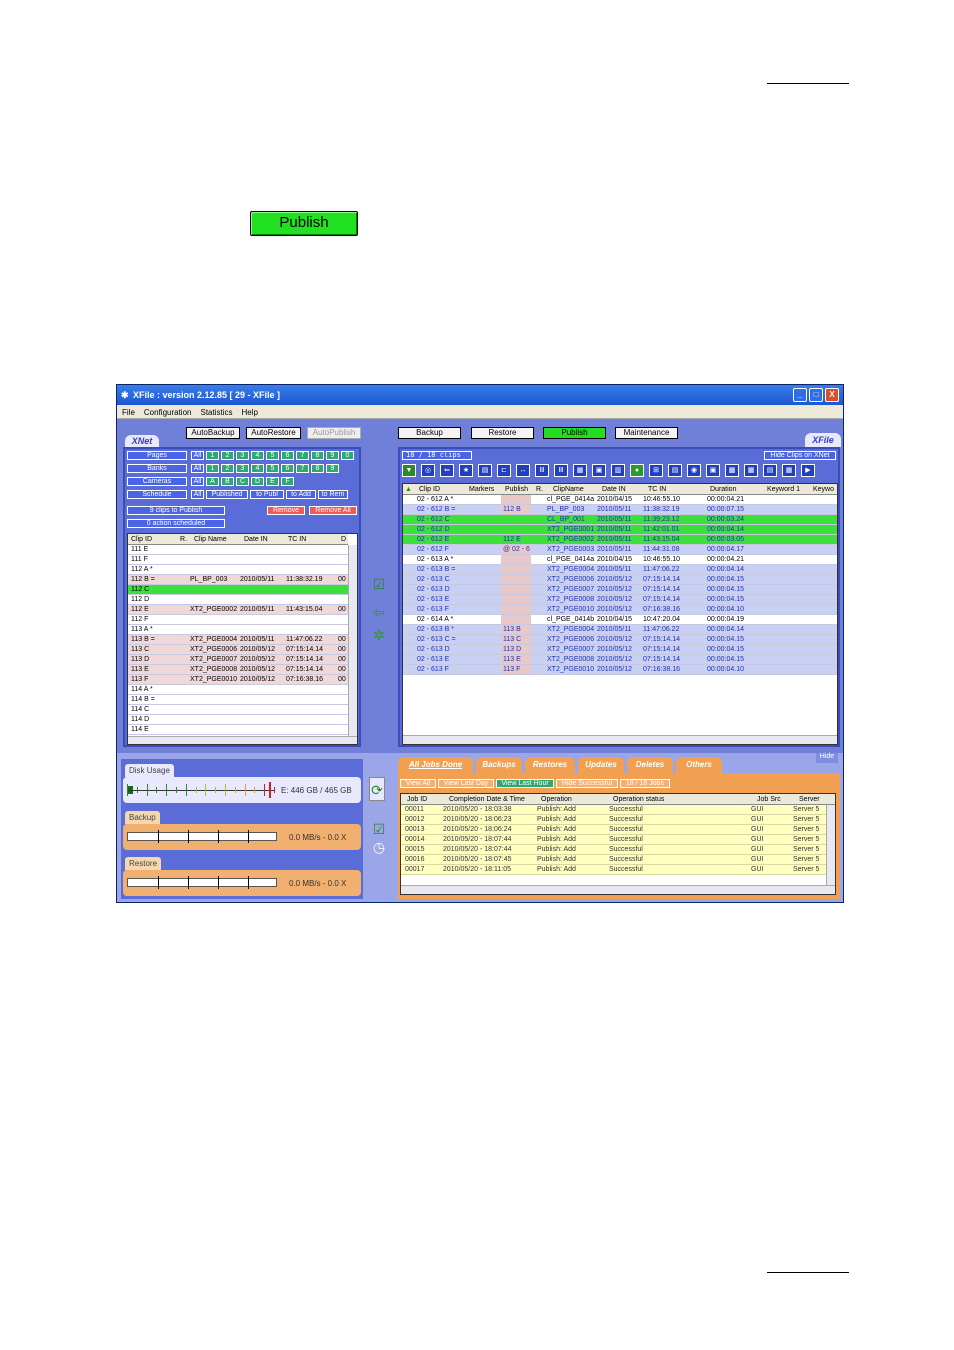 The height and width of the screenshot is (1350, 954). I want to click on filter-pages-option: 1, so click(212, 455).